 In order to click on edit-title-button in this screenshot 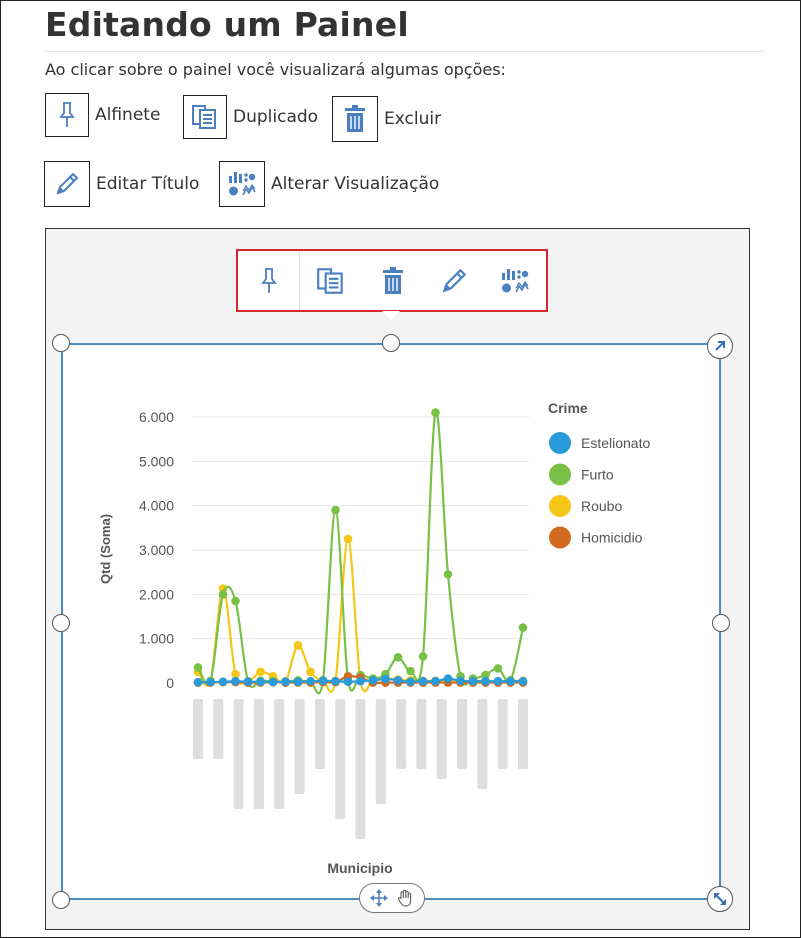, I will do `click(453, 280)`.